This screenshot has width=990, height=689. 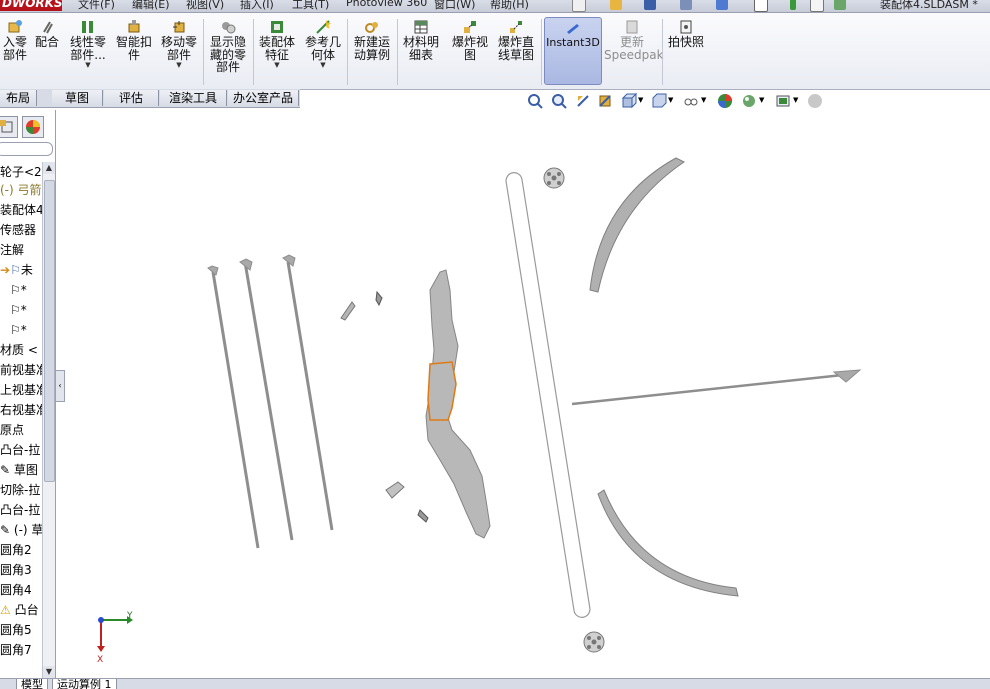 I want to click on tree-item-fillet3: 圆角3, so click(x=21, y=570).